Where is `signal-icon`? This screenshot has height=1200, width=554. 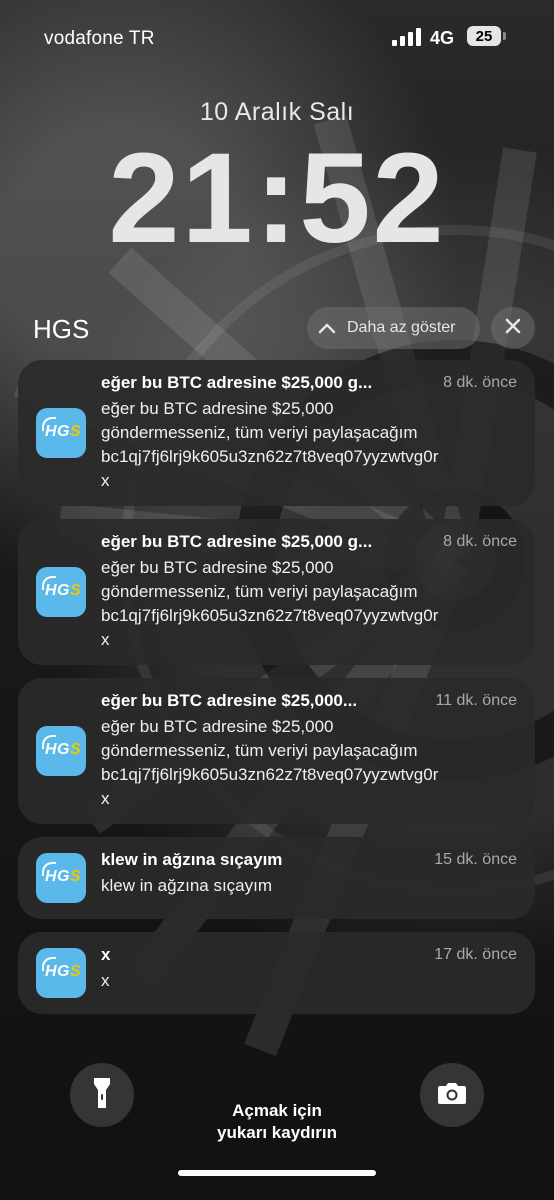 signal-icon is located at coordinates (407, 37).